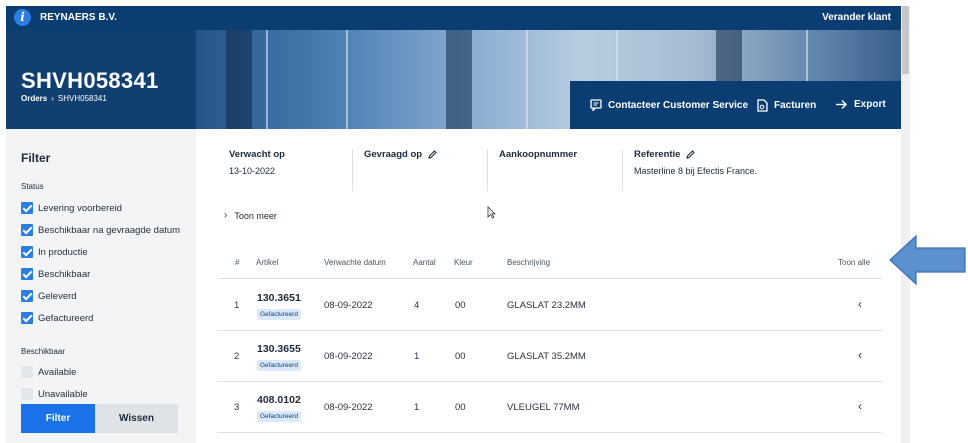 Image resolution: width=968 pixels, height=443 pixels. I want to click on status-checkbox: Levering voorbereid, so click(71, 208).